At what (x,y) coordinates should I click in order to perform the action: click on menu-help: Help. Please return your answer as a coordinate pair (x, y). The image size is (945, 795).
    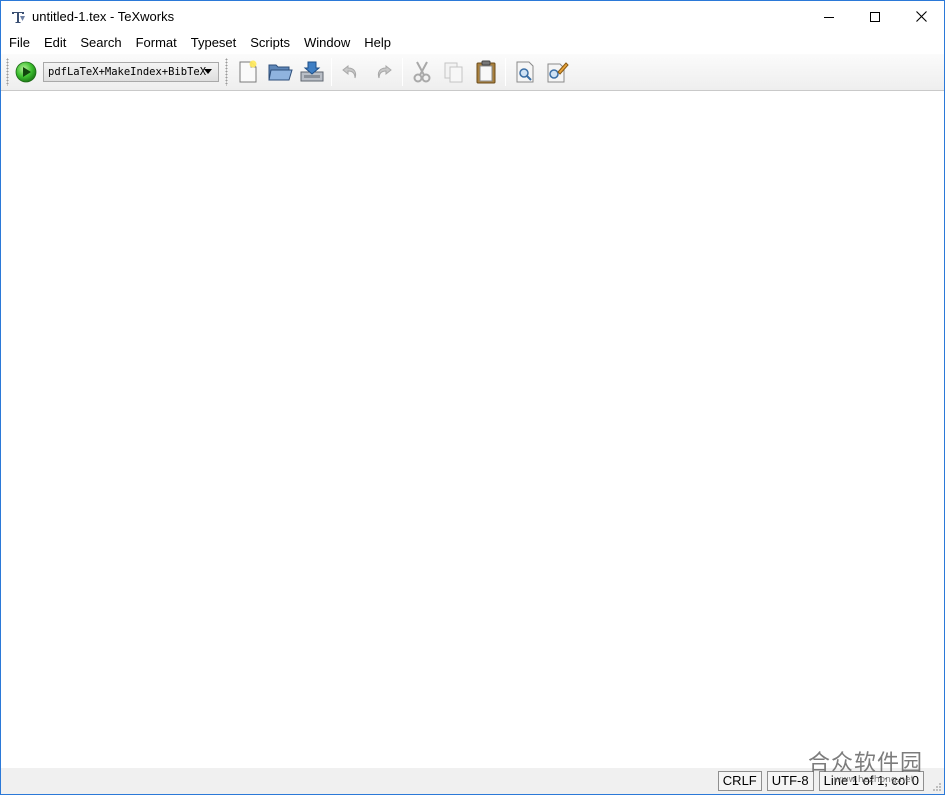
    Looking at the image, I should click on (377, 43).